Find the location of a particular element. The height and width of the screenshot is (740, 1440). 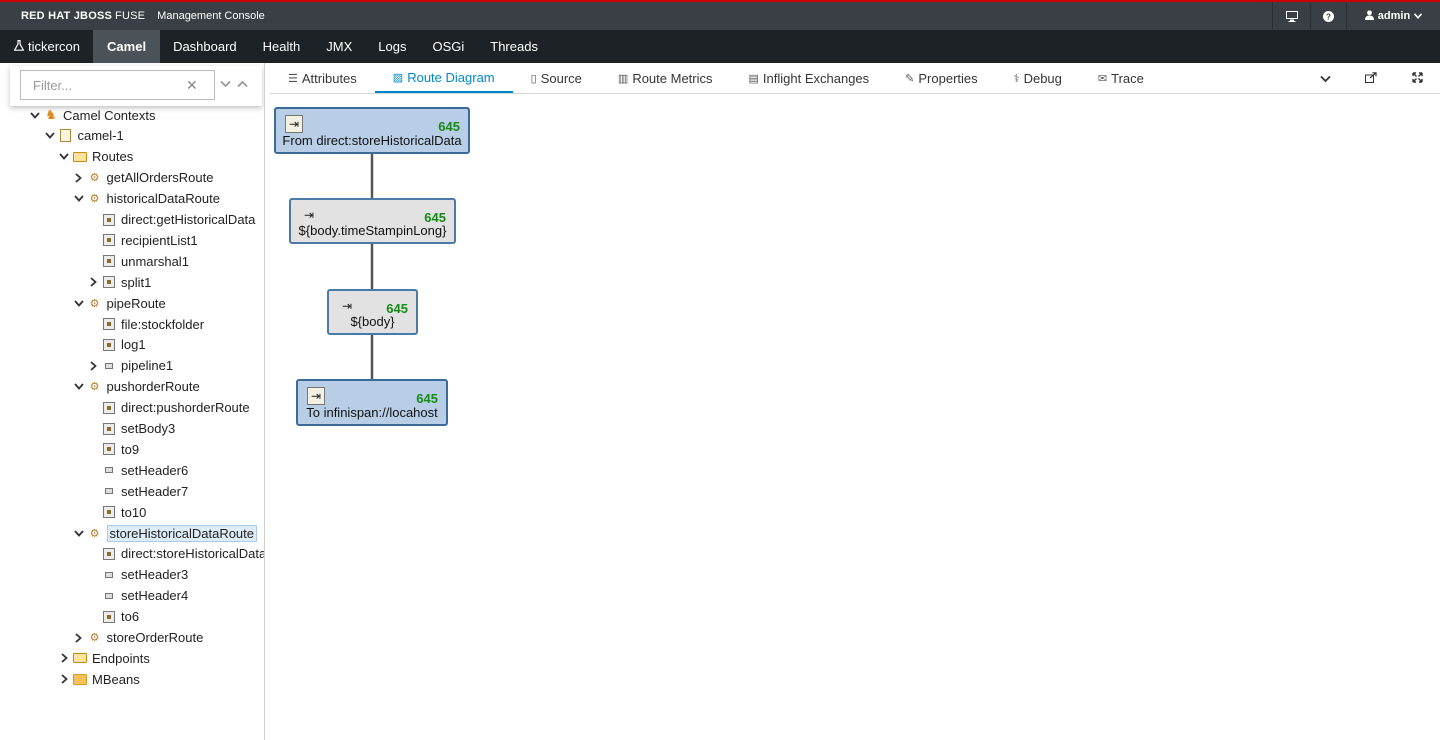

share-icon is located at coordinates (1371, 78).